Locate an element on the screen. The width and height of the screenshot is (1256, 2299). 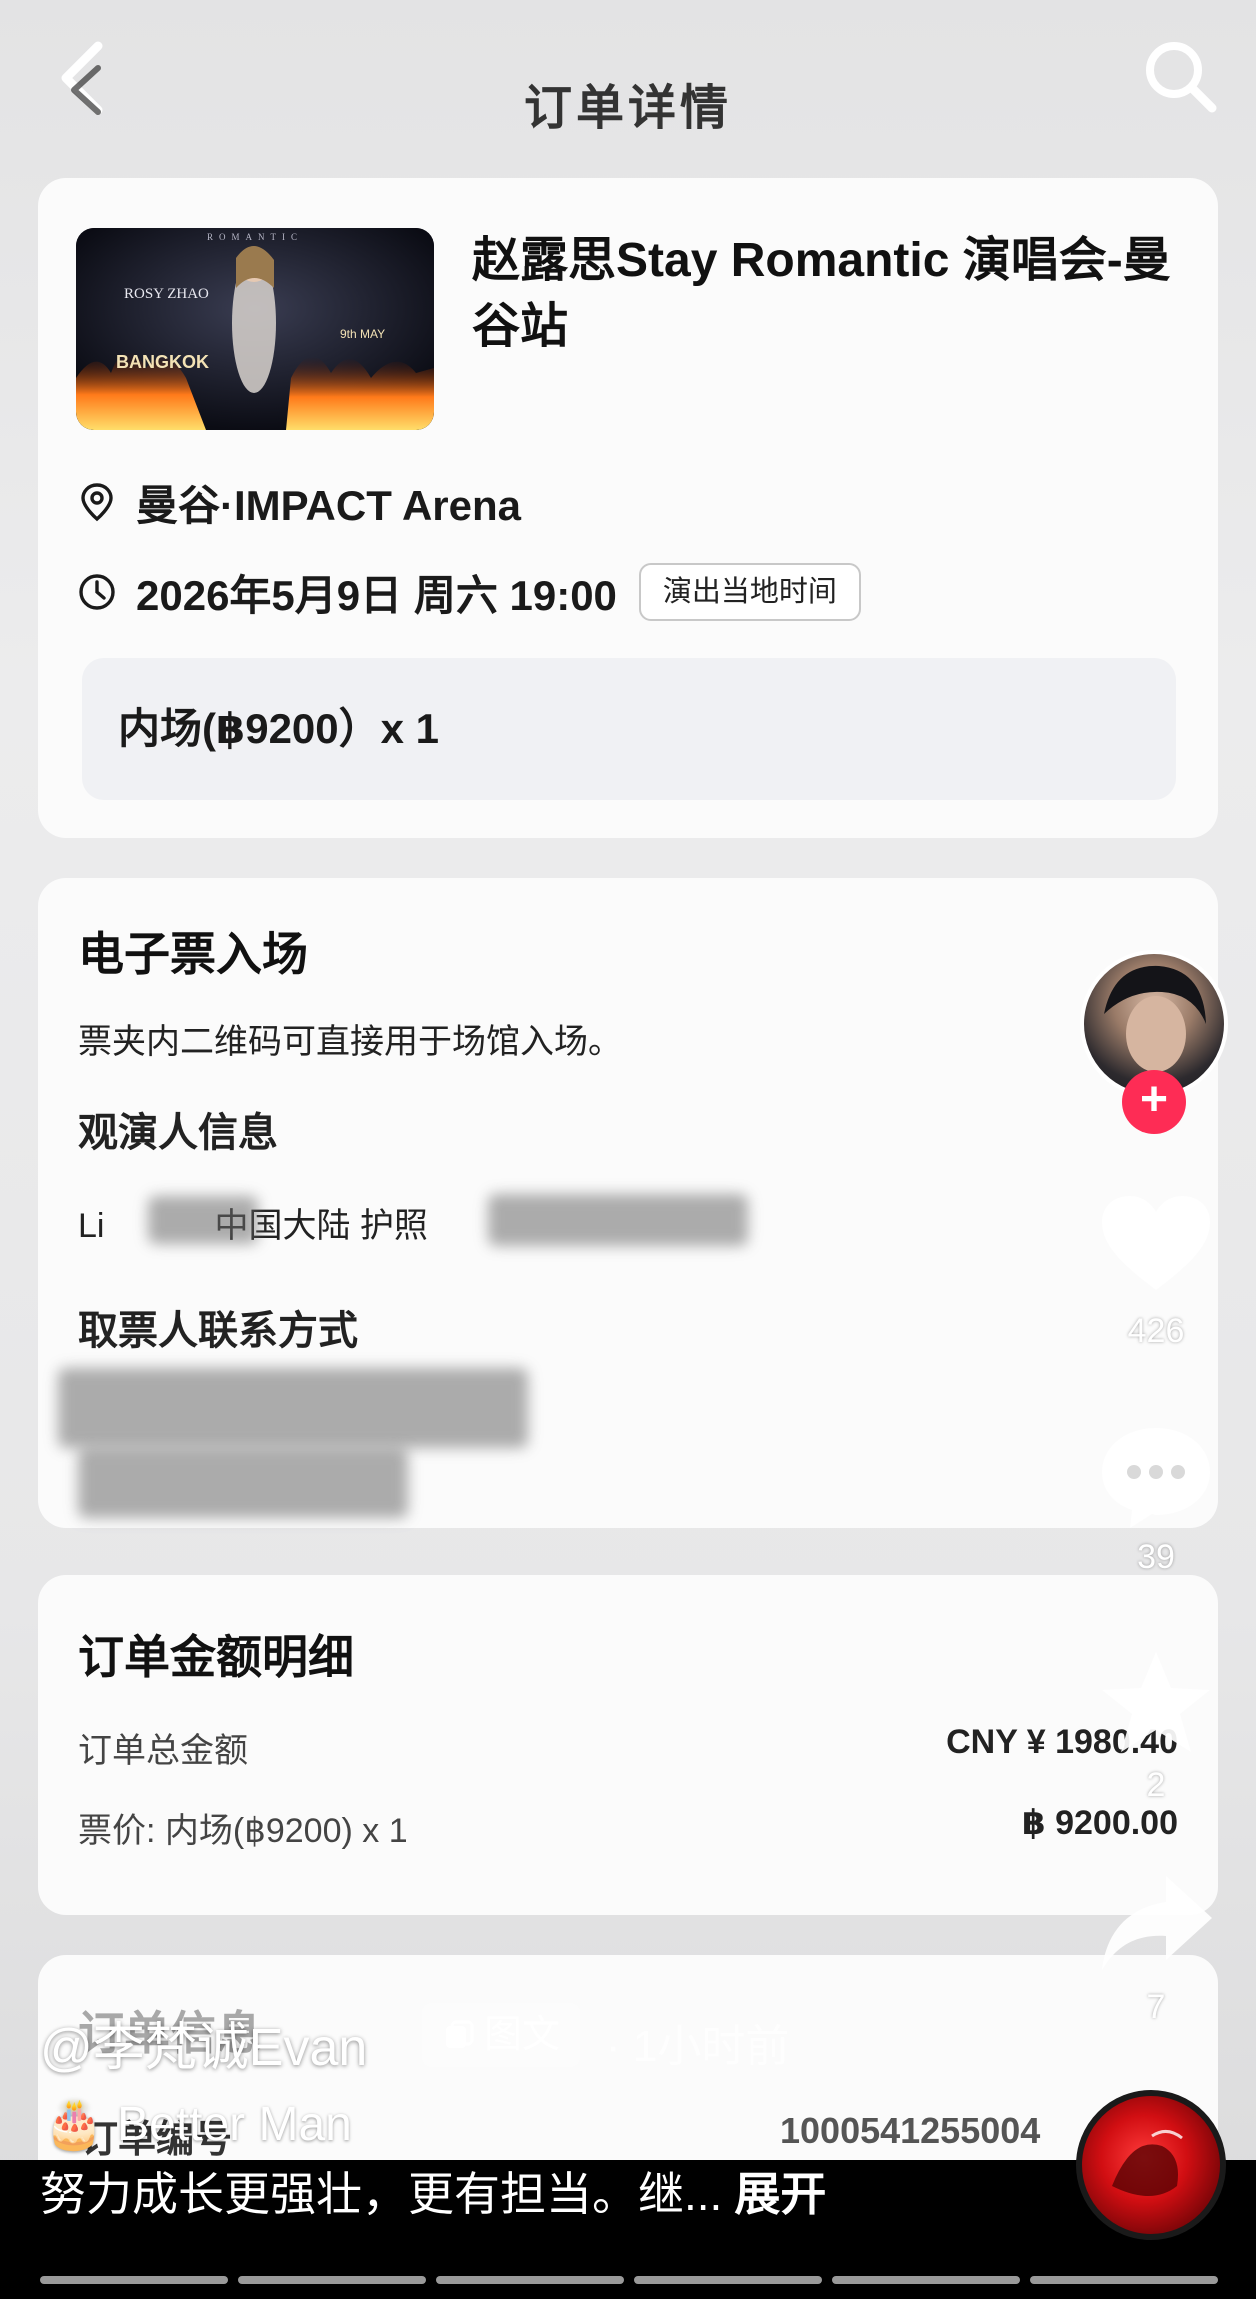
venue-row: 曼谷·IMPACT Arena is located at coordinates (298, 502).